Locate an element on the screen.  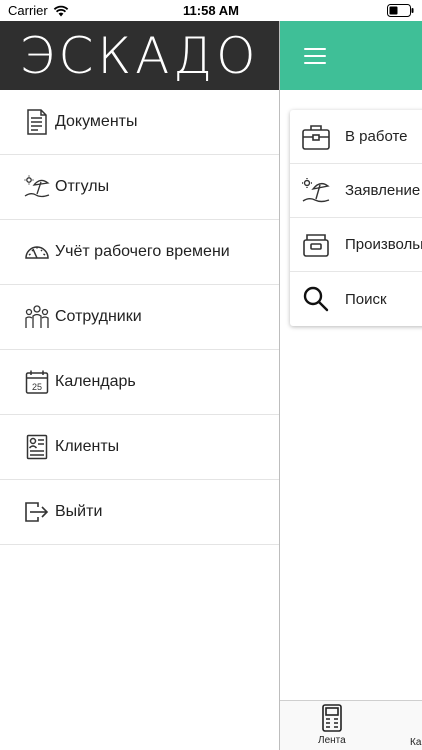
drawer-item-time-tracking: Учёт рабочего времени is located at coordinates (139, 252).